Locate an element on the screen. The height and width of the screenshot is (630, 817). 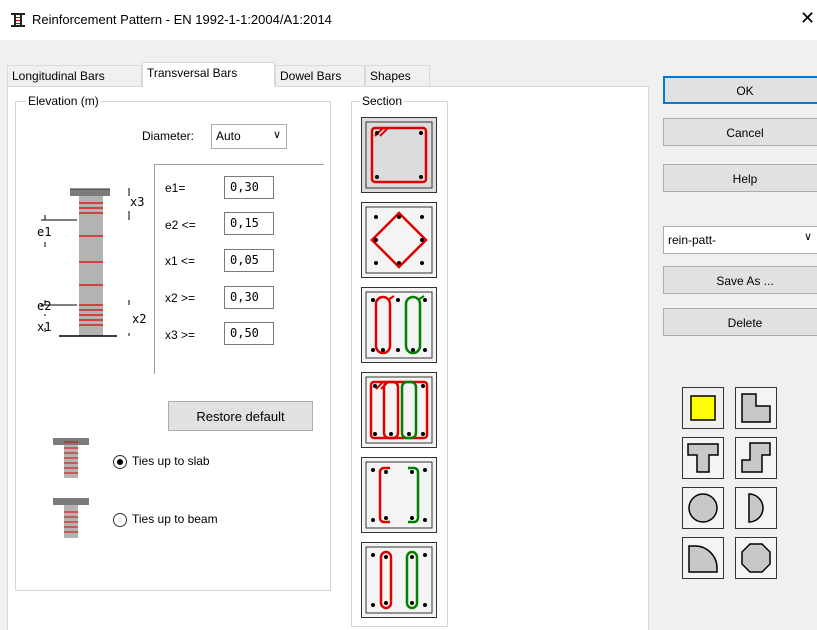
x2-input: 0,30 is located at coordinates (249, 297).